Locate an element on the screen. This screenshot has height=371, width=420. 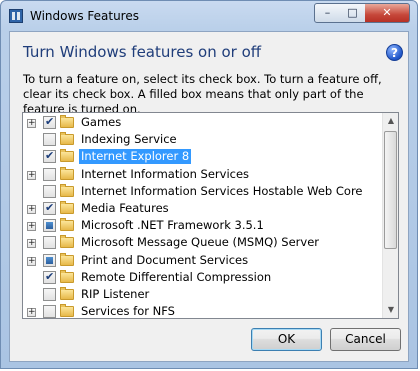
feature-row: Indexing Service is located at coordinates (203, 140).